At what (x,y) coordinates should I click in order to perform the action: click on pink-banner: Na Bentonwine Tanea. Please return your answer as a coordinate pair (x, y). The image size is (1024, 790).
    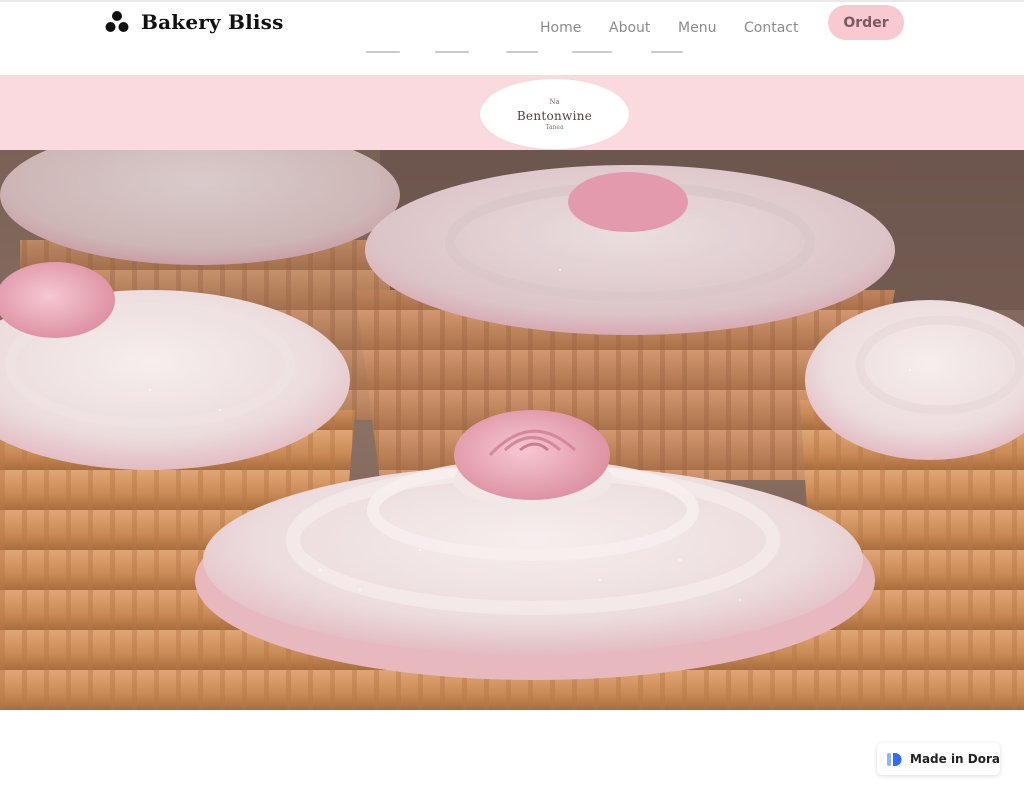
    Looking at the image, I should click on (512, 112).